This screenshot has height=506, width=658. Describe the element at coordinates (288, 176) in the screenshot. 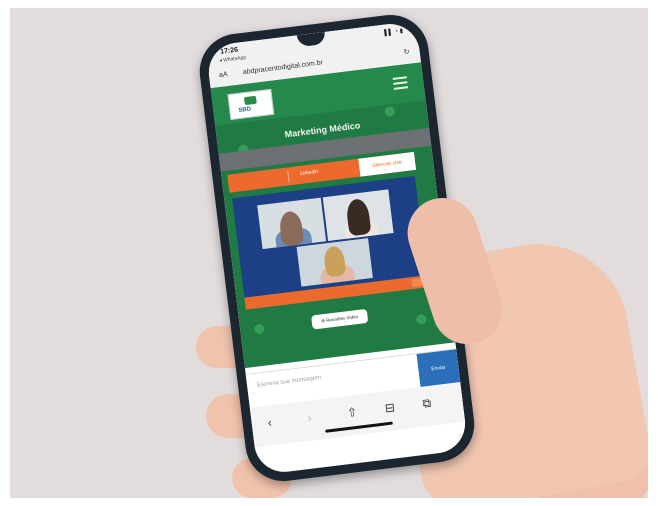

I see `divider` at that location.